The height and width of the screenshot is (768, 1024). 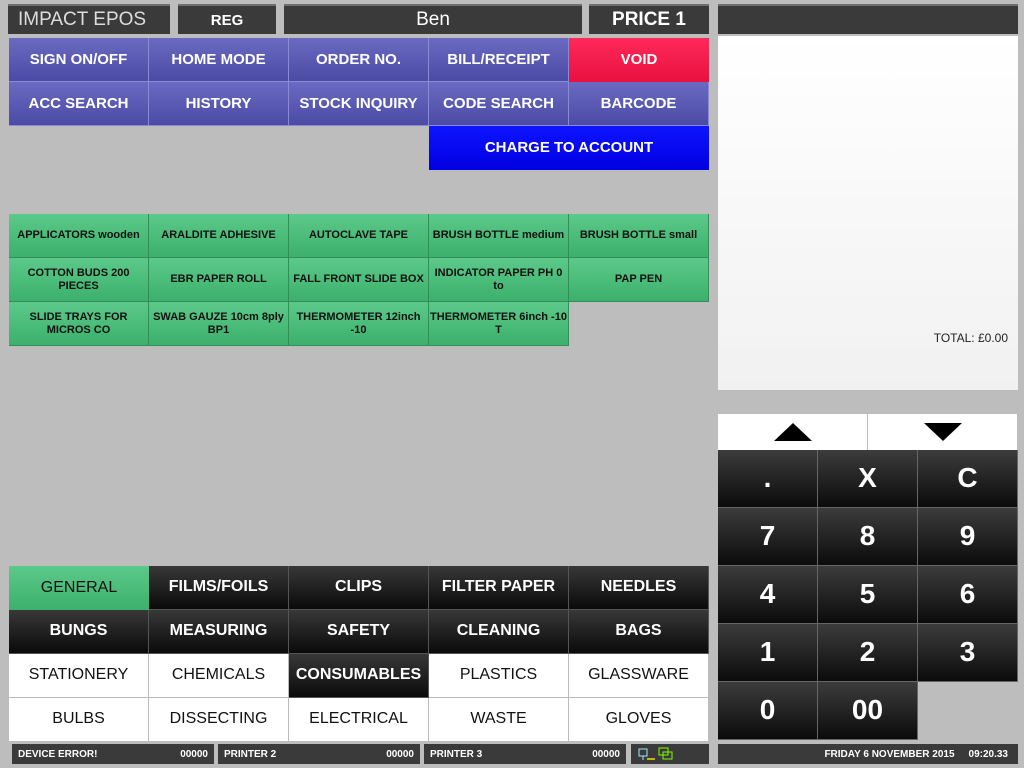 I want to click on scroll-up-button, so click(x=793, y=432).